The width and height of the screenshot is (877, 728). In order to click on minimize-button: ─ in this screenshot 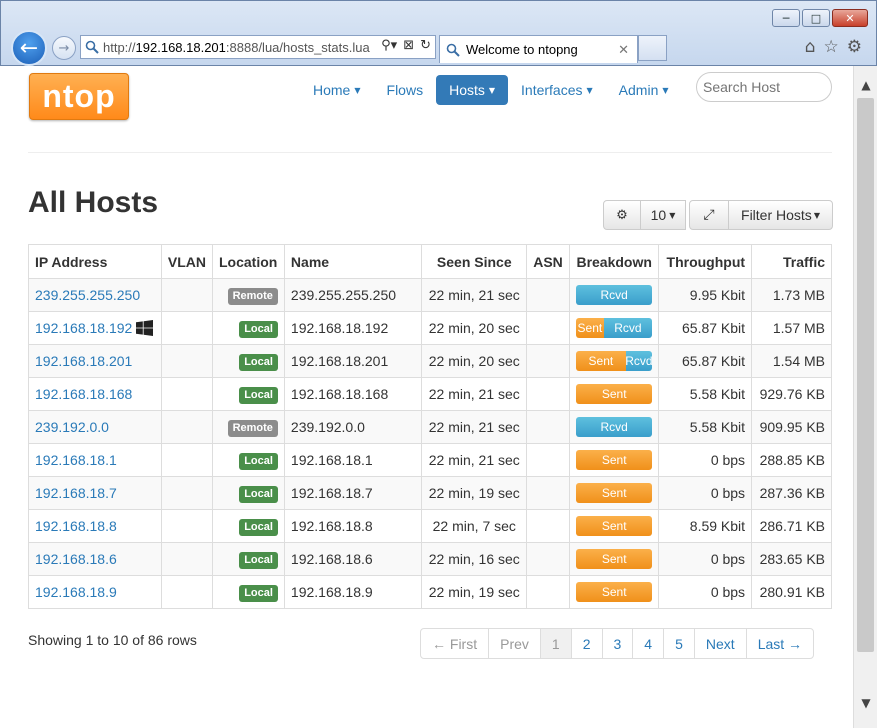, I will do `click(786, 18)`.